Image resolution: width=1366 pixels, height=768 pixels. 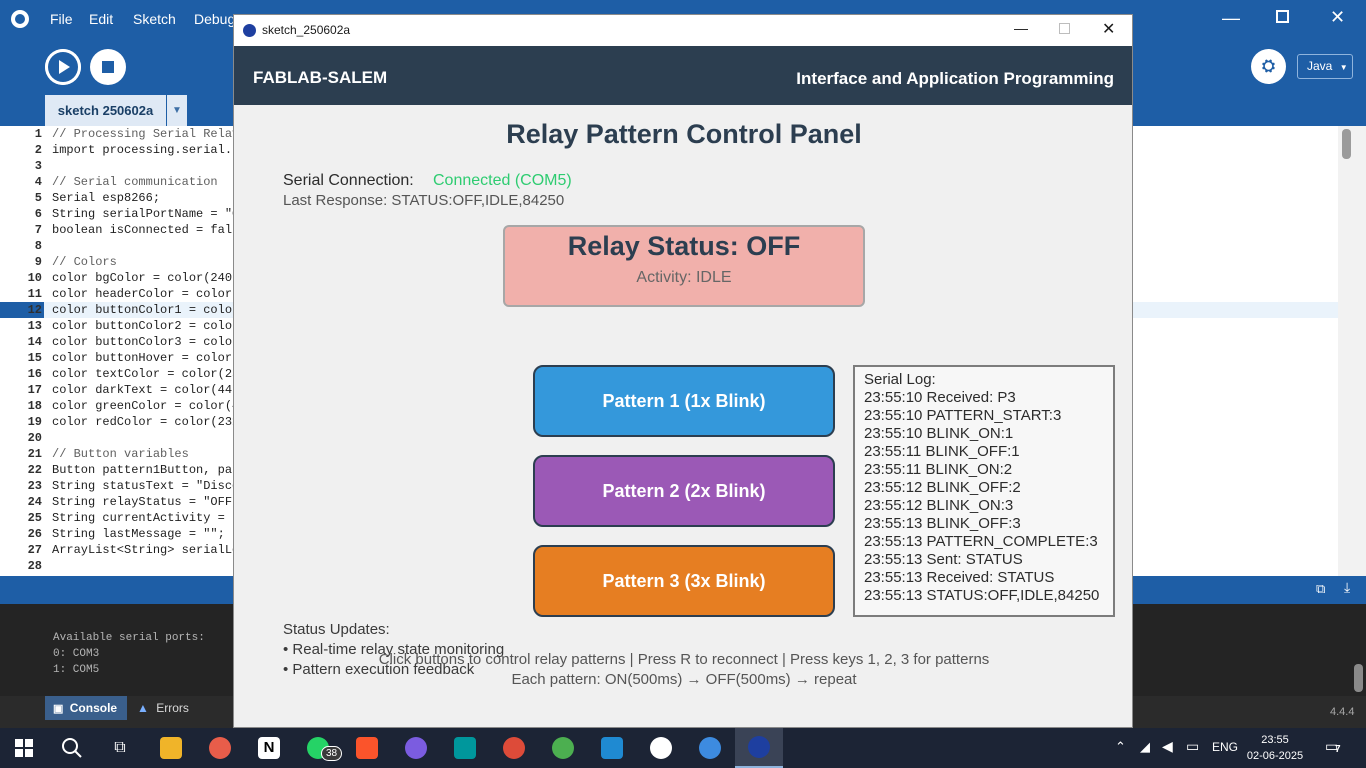 I want to click on serial-log-line: 23:55:12 BLINK_ON:3, so click(x=939, y=505).